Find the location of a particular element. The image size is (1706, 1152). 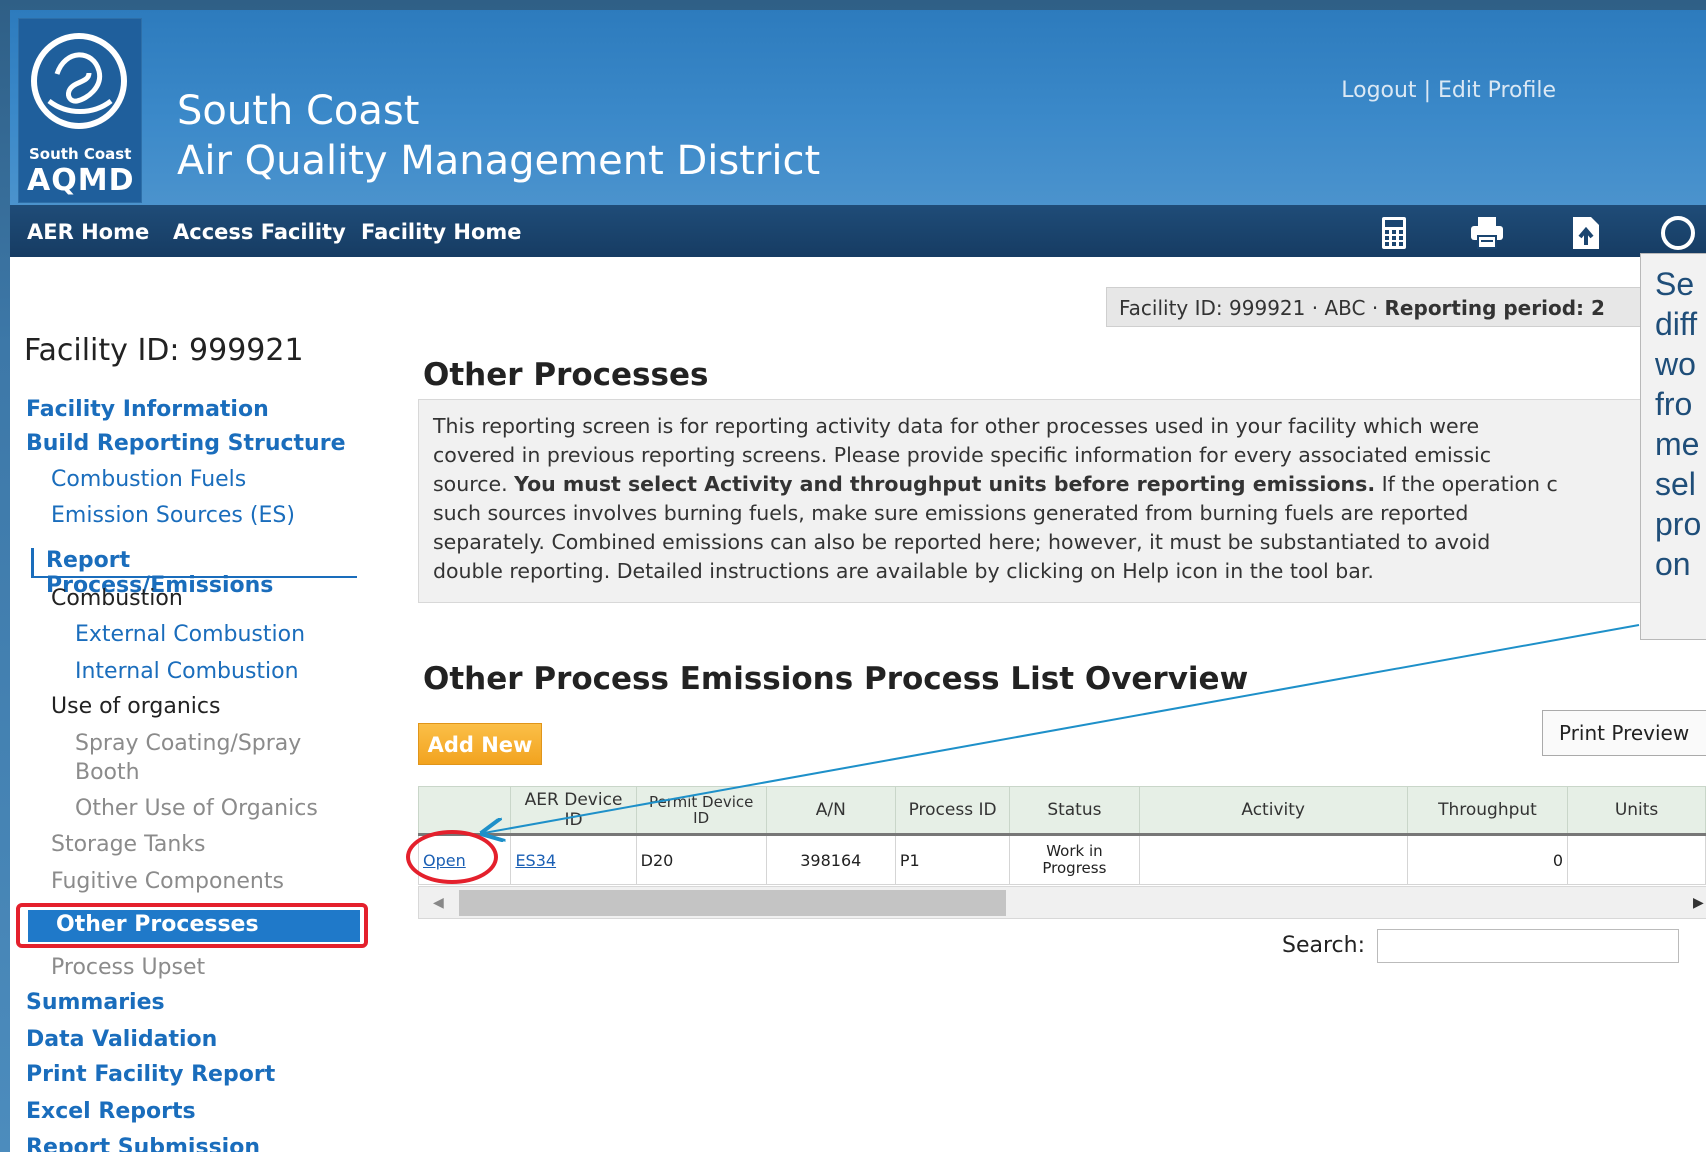

org-name-line2: Air Quality Management District is located at coordinates (499, 161).